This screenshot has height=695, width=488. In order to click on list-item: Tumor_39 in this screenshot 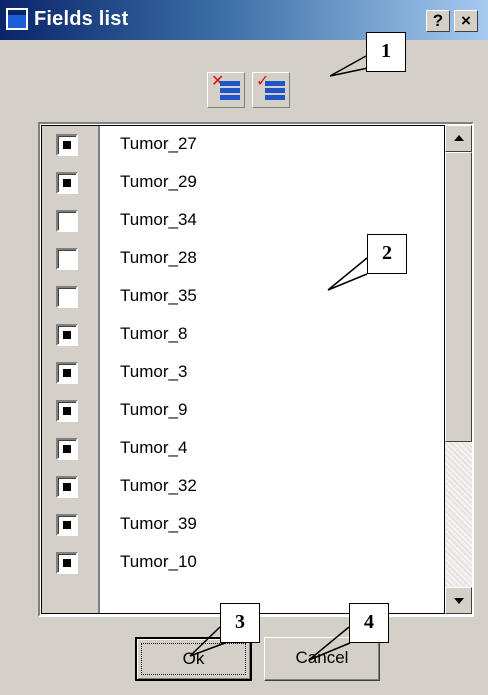, I will do `click(243, 525)`.